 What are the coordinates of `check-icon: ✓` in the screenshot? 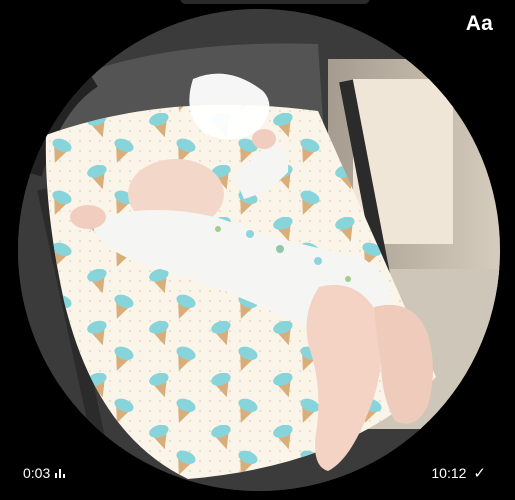 It's located at (479, 473).